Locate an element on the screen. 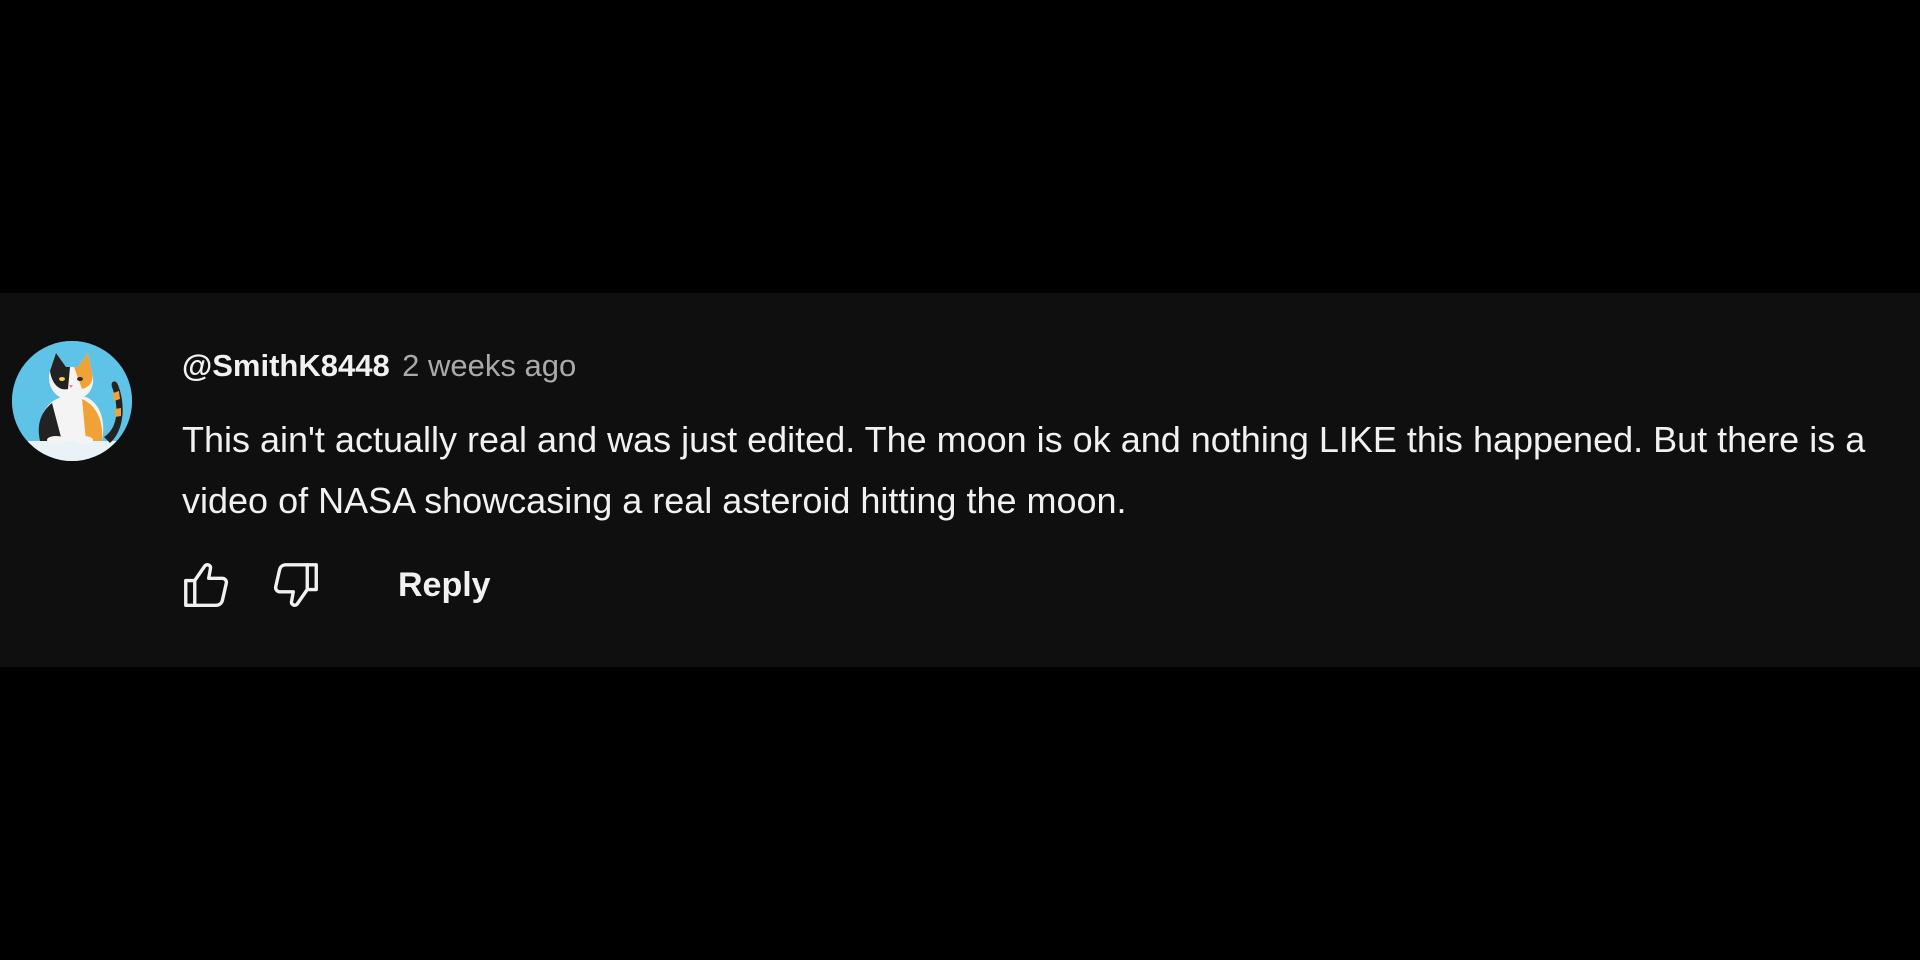  comment-author: @SmithK8448 is located at coordinates (286, 365).